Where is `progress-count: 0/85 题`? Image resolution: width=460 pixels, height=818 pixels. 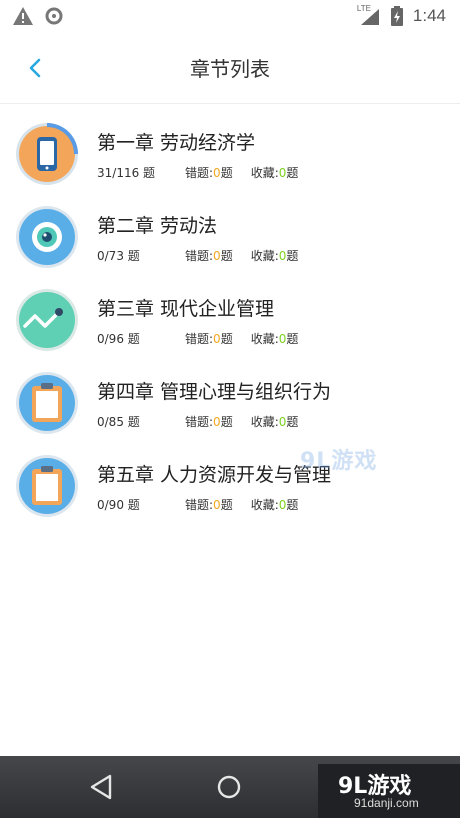 progress-count: 0/85 题 is located at coordinates (118, 422).